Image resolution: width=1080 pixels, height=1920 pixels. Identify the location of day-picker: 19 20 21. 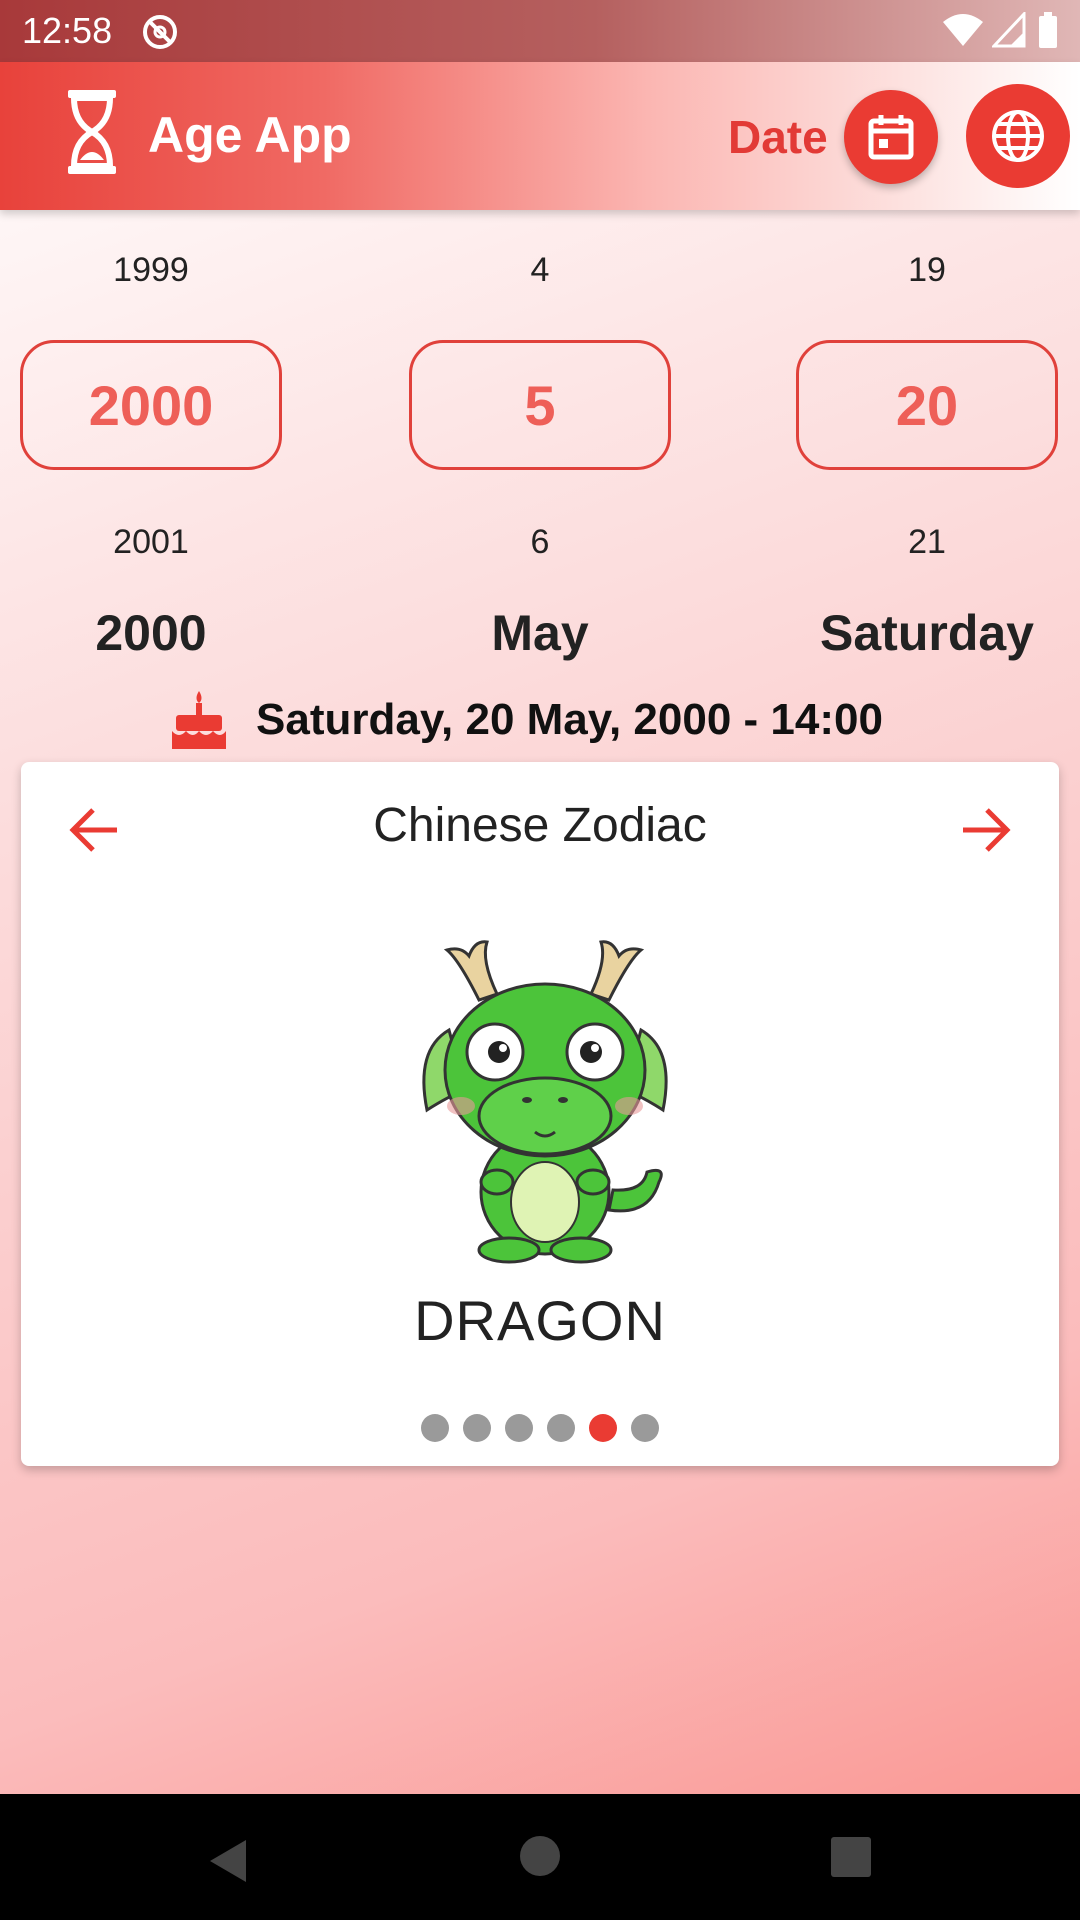
(927, 406).